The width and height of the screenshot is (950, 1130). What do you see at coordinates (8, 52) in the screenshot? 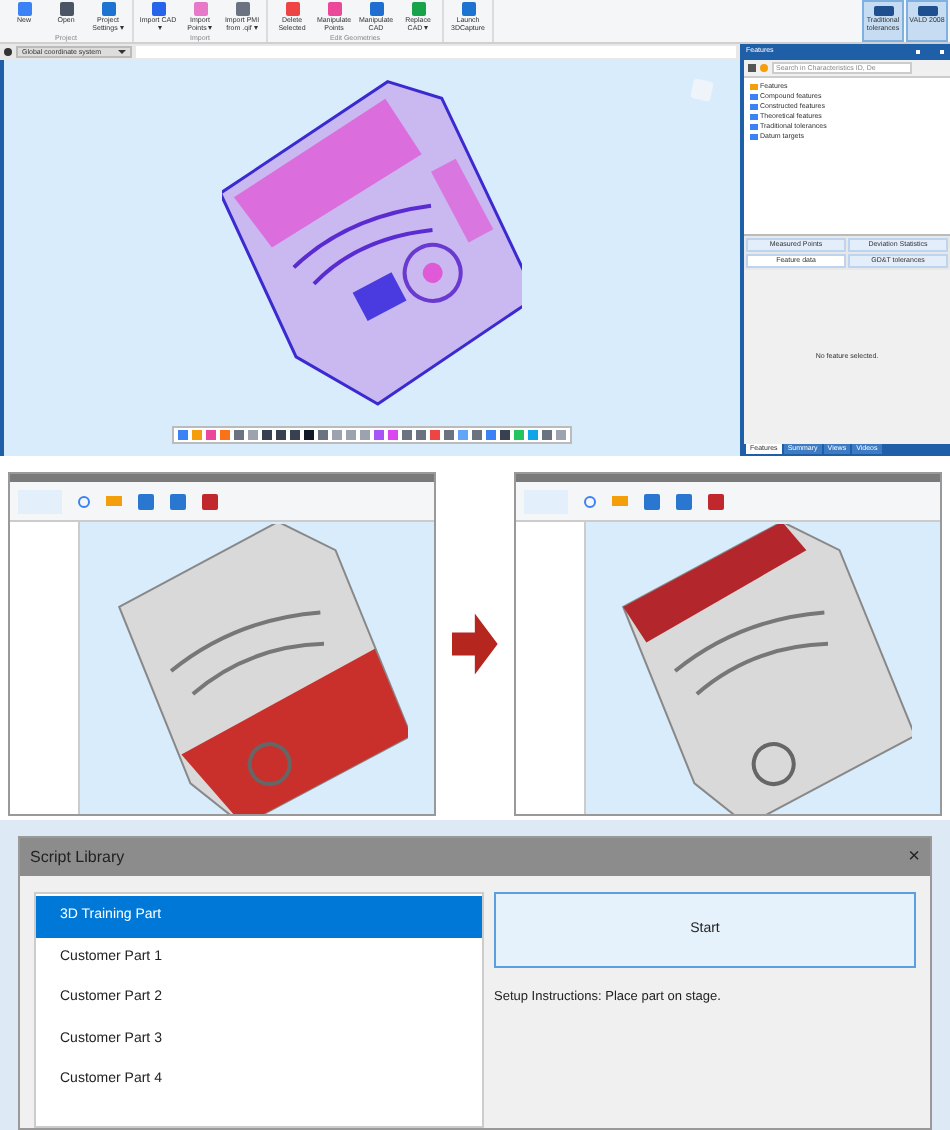
I see `gear-icon` at bounding box center [8, 52].